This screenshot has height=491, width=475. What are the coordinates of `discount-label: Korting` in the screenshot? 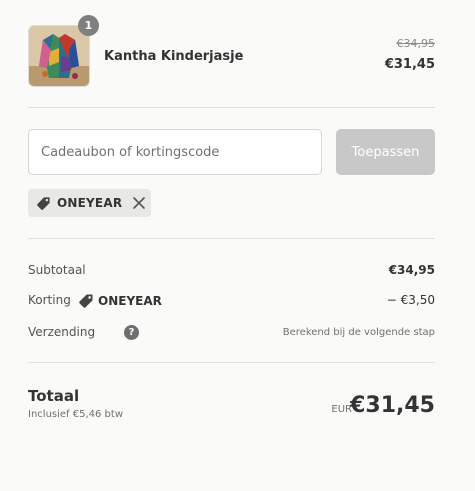 It's located at (49, 300).